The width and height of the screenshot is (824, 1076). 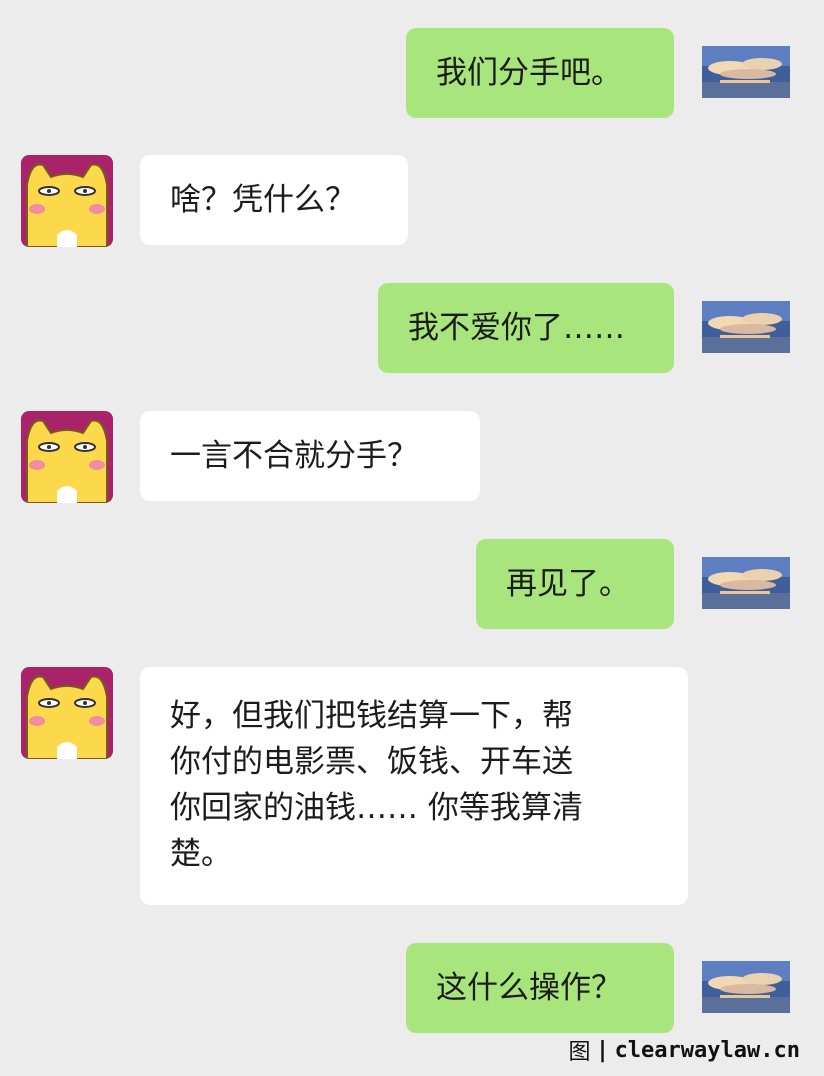 What do you see at coordinates (540, 988) in the screenshot?
I see `my-message-bubble: 这什么操作？` at bounding box center [540, 988].